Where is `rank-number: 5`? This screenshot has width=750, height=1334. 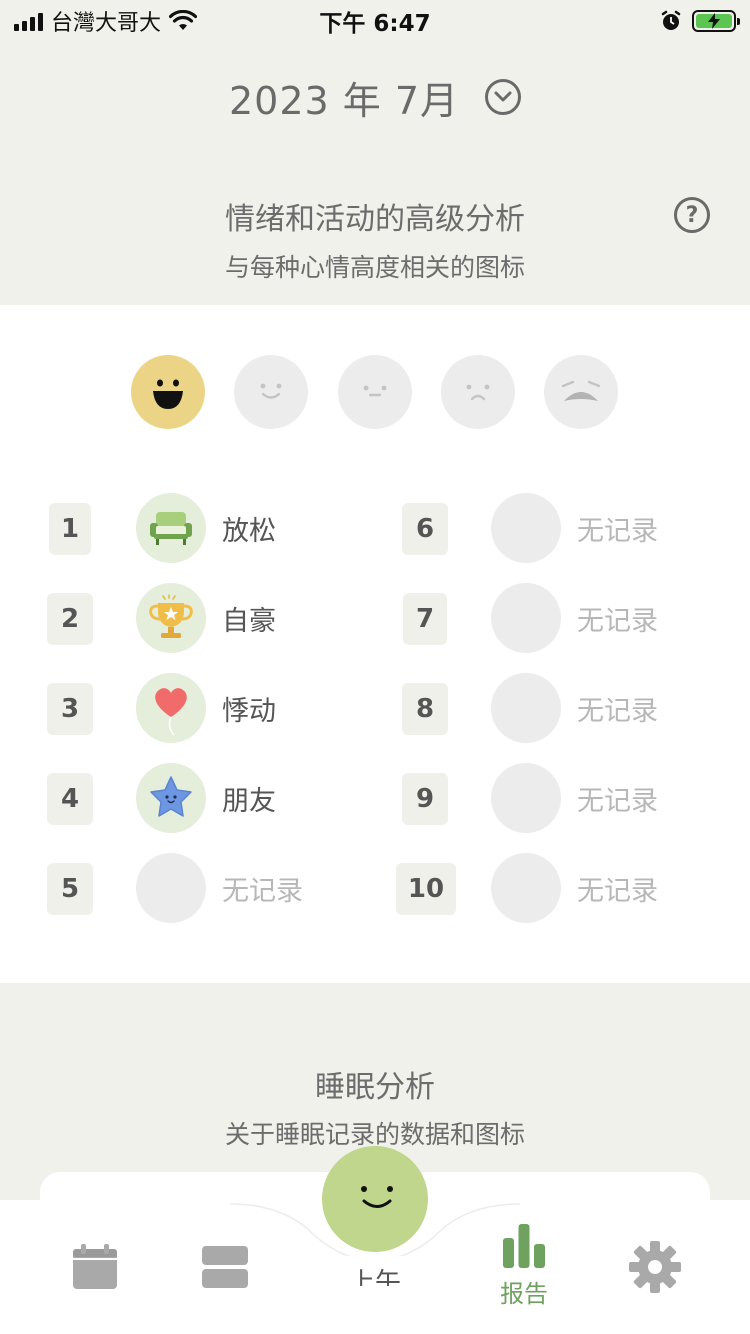 rank-number: 5 is located at coordinates (70, 889).